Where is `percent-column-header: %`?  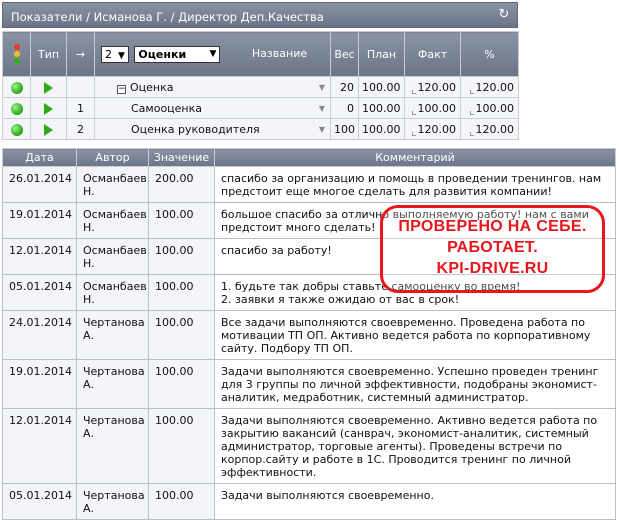
percent-column-header: % is located at coordinates (489, 54).